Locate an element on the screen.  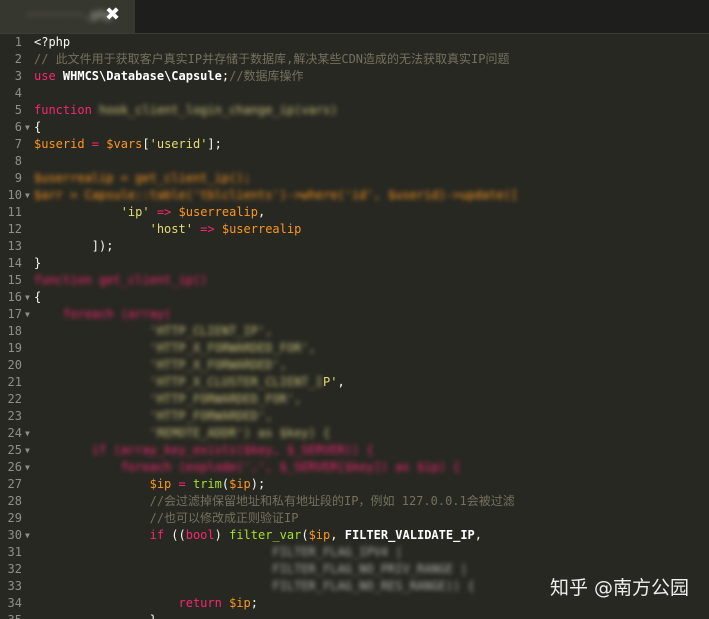
code-line: foreach (array( is located at coordinates (371, 314).